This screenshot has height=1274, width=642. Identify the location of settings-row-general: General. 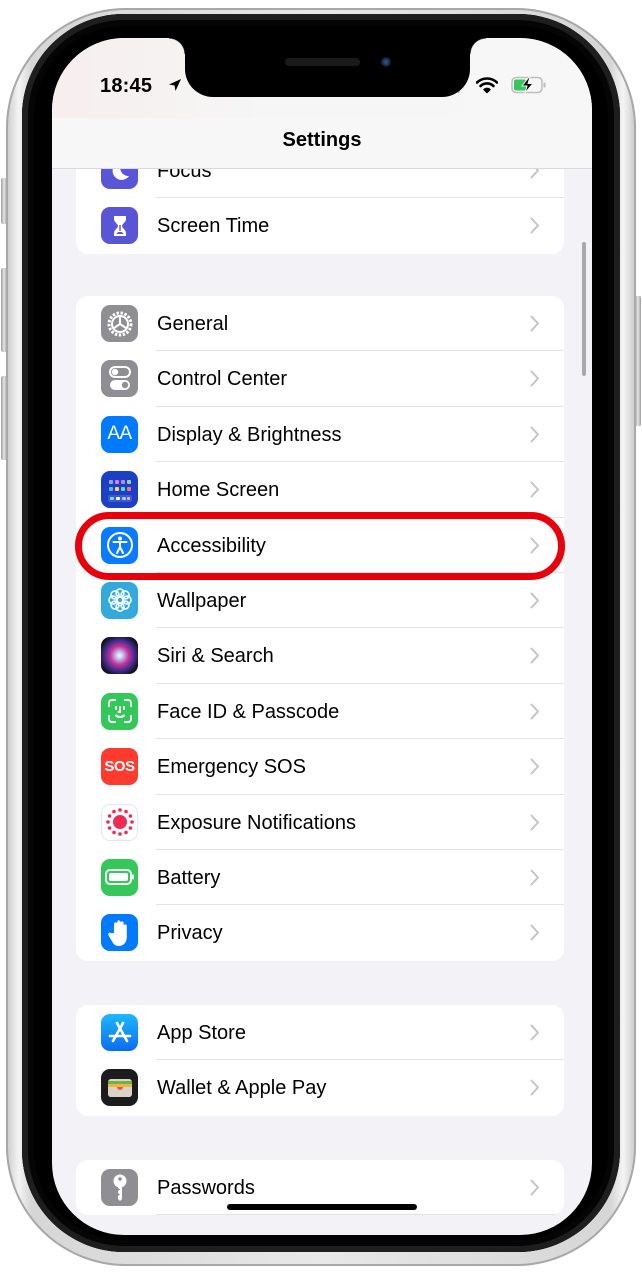
(320, 324).